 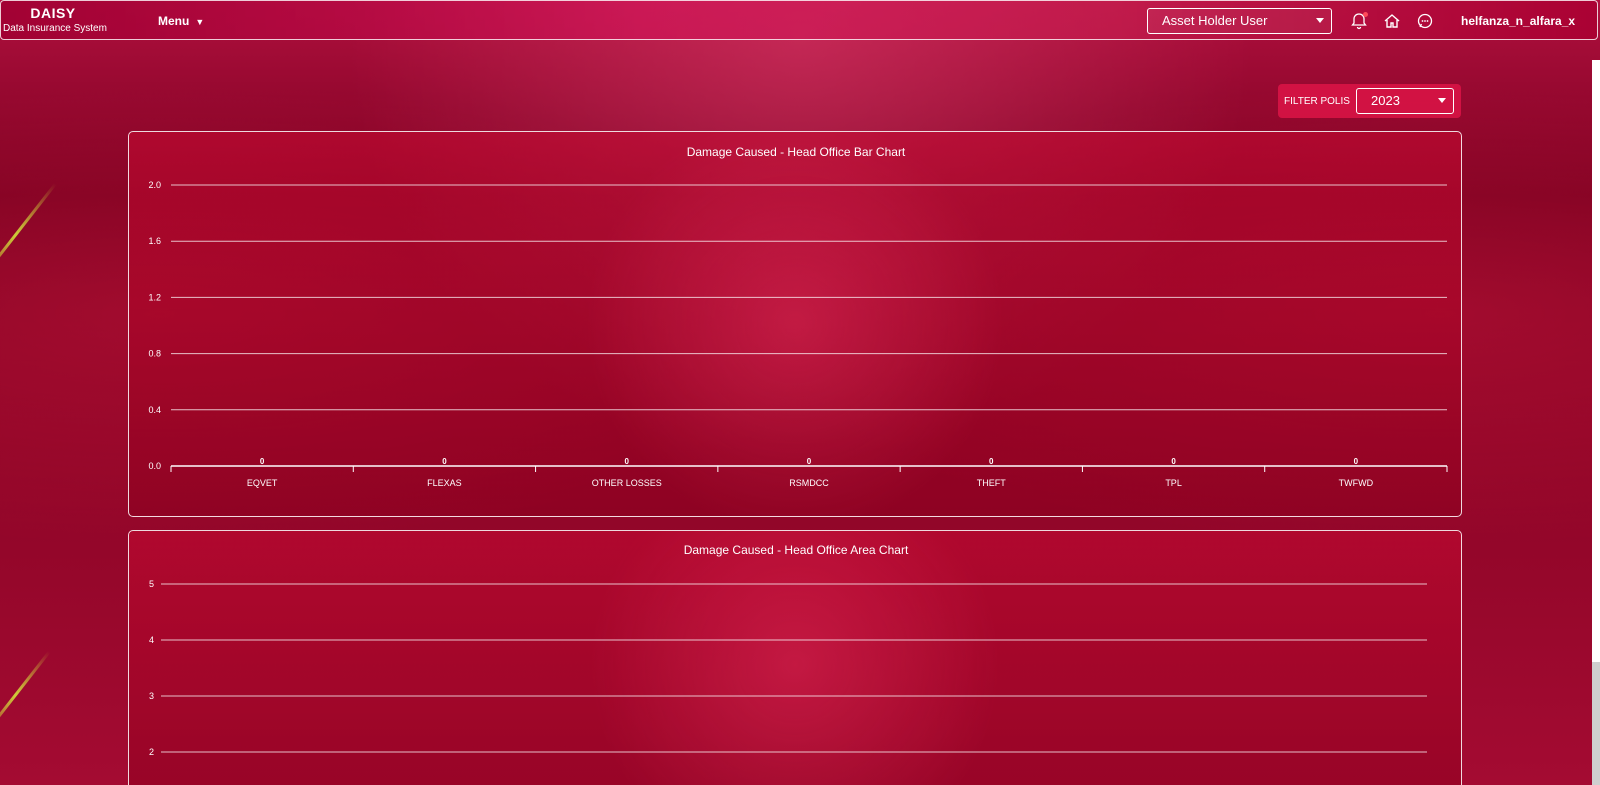 What do you see at coordinates (55, 28) in the screenshot?
I see `brand-subtitle: Data Insurance System` at bounding box center [55, 28].